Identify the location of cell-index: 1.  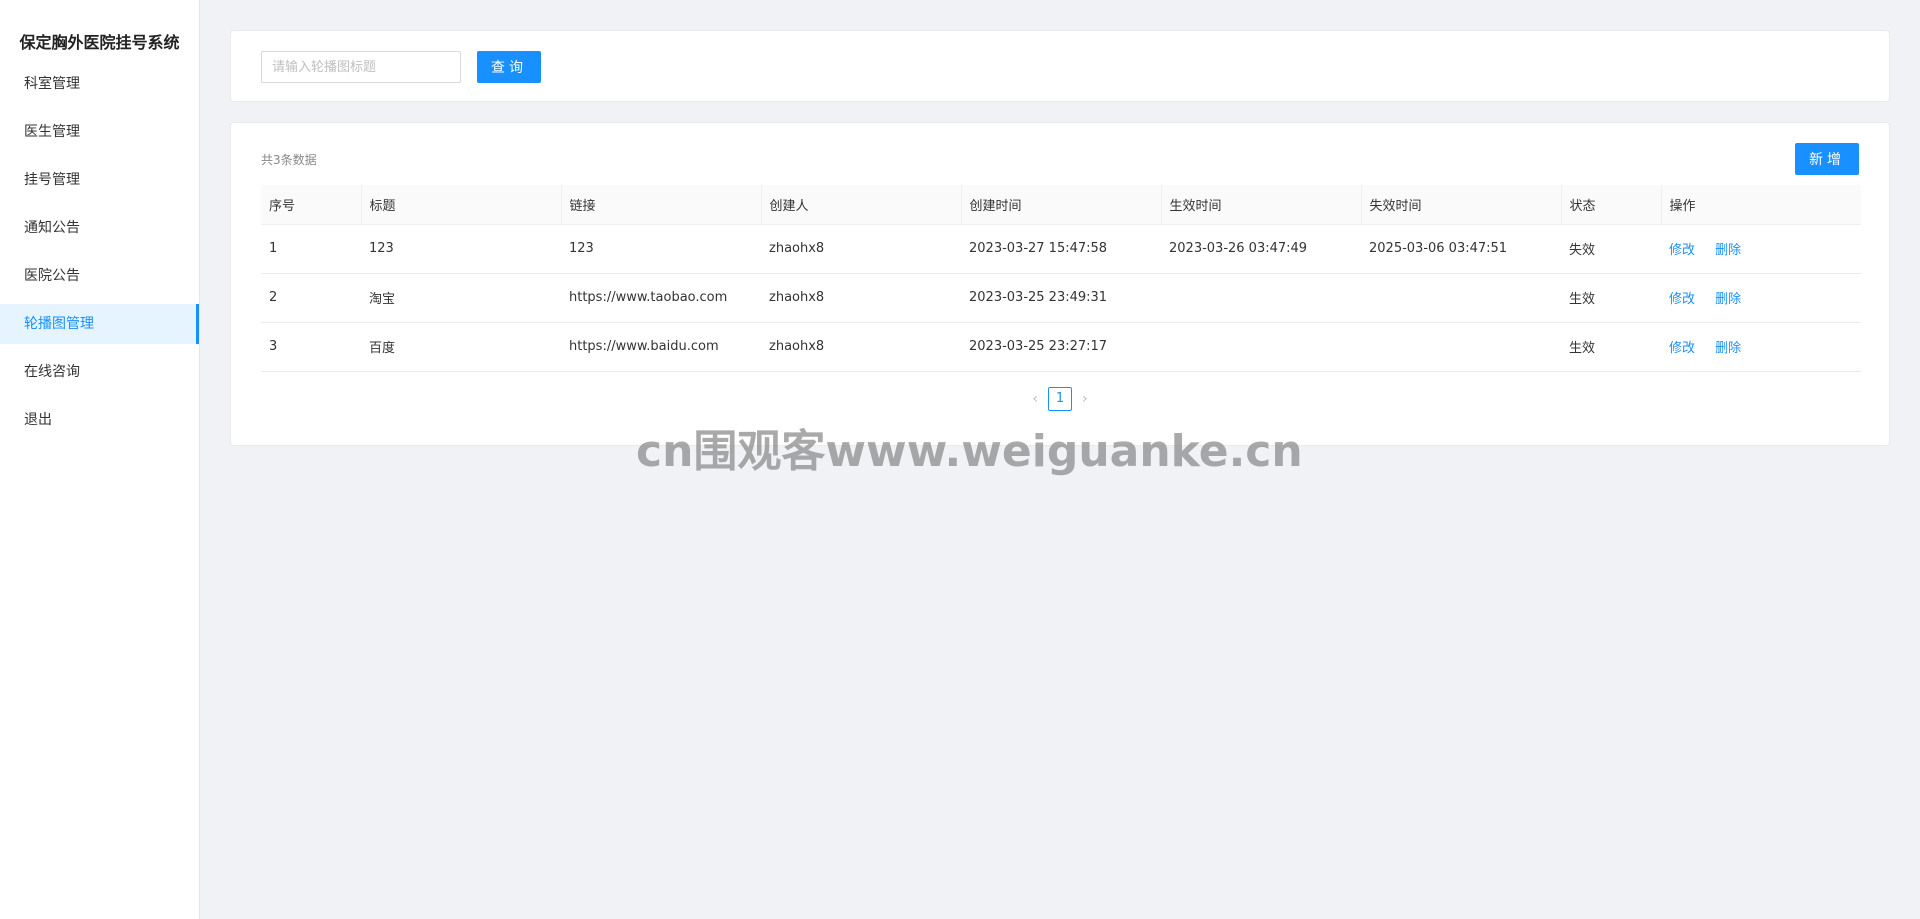
(311, 249).